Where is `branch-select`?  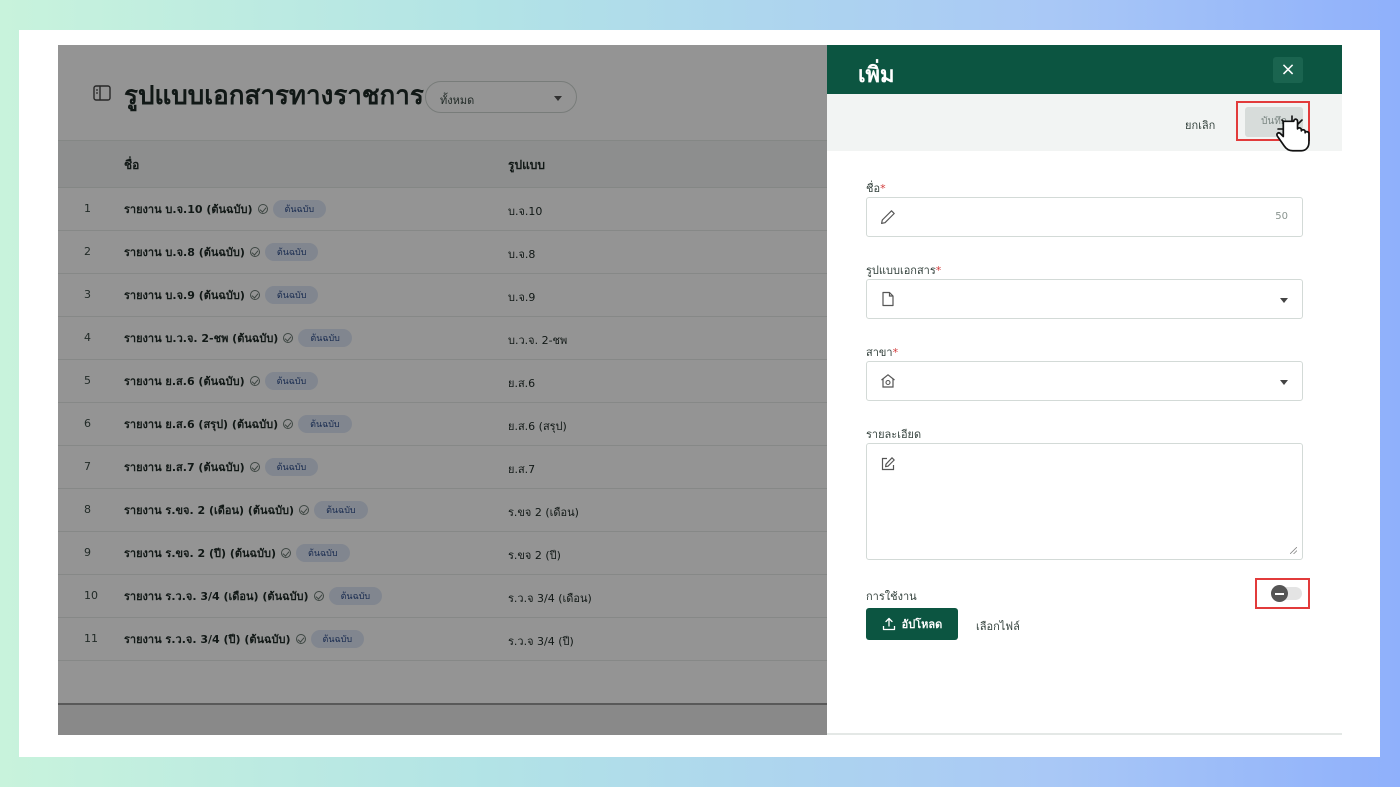
branch-select is located at coordinates (1084, 381).